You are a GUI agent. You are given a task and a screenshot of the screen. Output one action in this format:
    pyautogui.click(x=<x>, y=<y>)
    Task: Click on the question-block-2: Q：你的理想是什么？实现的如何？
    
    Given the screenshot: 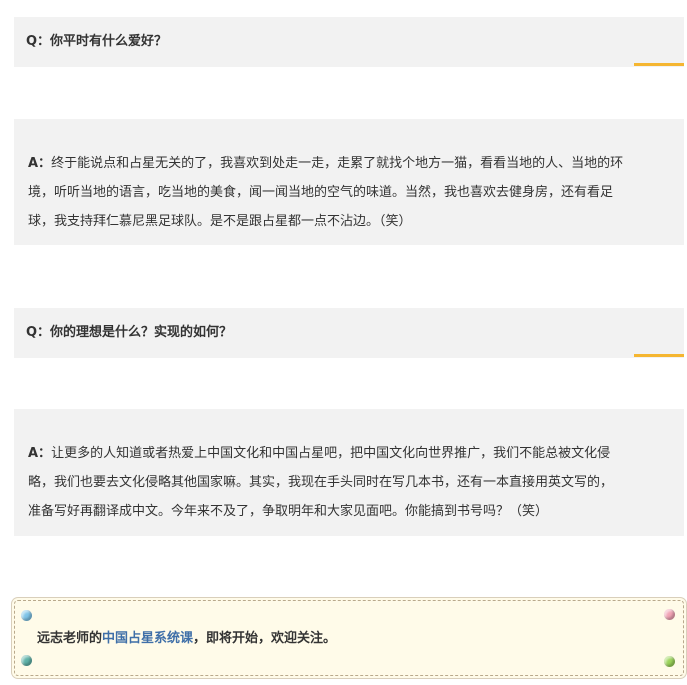 What is the action you would take?
    pyautogui.click(x=349, y=333)
    